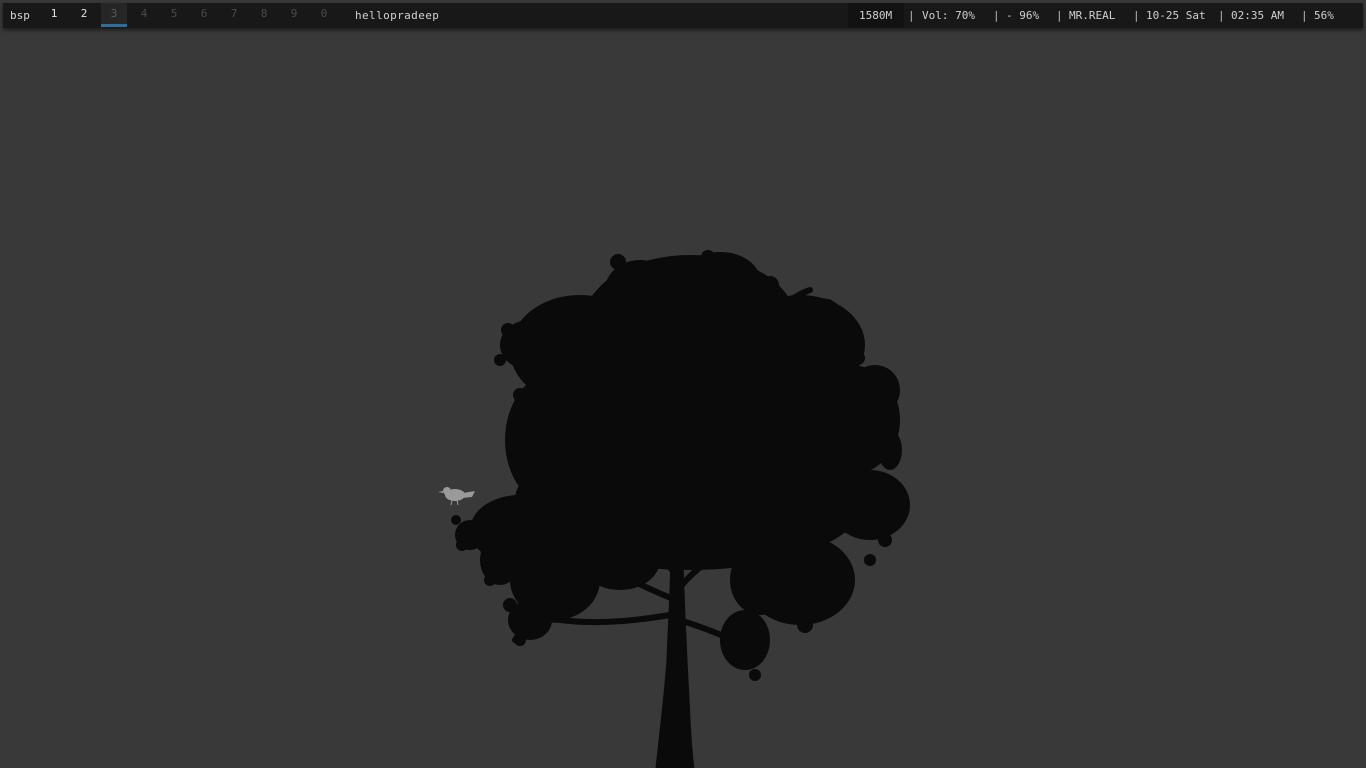 The image size is (1366, 768). I want to click on workspace-5: 5, so click(174, 13).